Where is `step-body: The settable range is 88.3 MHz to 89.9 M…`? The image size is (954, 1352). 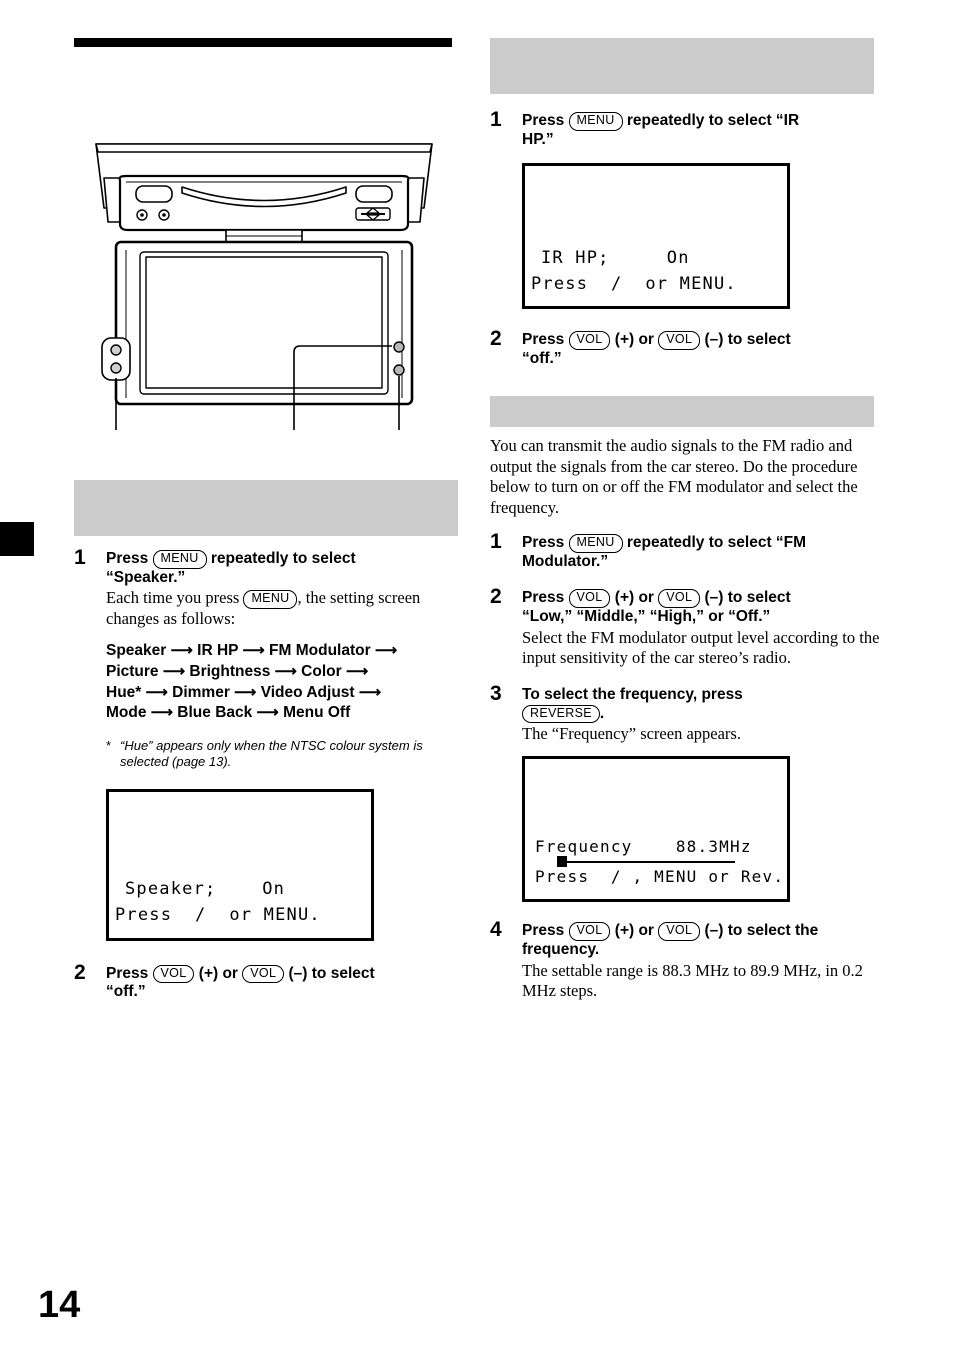
step-body: The settable range is 88.3 MHz to 89.9 M… is located at coordinates (692, 980).